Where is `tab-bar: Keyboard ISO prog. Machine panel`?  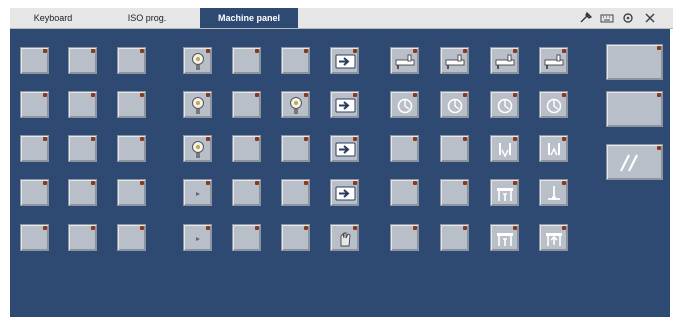
tab-bar: Keyboard ISO prog. Machine panel is located at coordinates (341, 18).